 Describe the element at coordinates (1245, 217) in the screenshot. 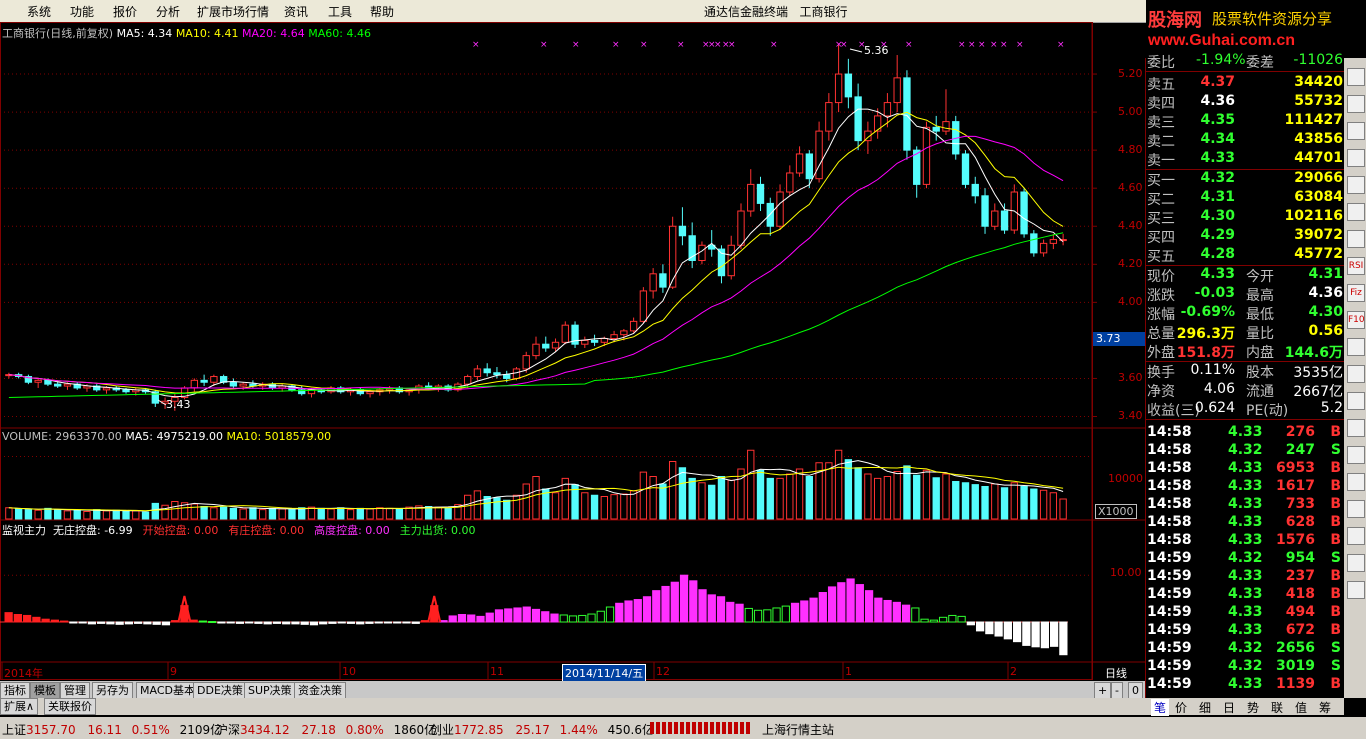

I see `bid-row: 买三 4.30 102116` at that location.